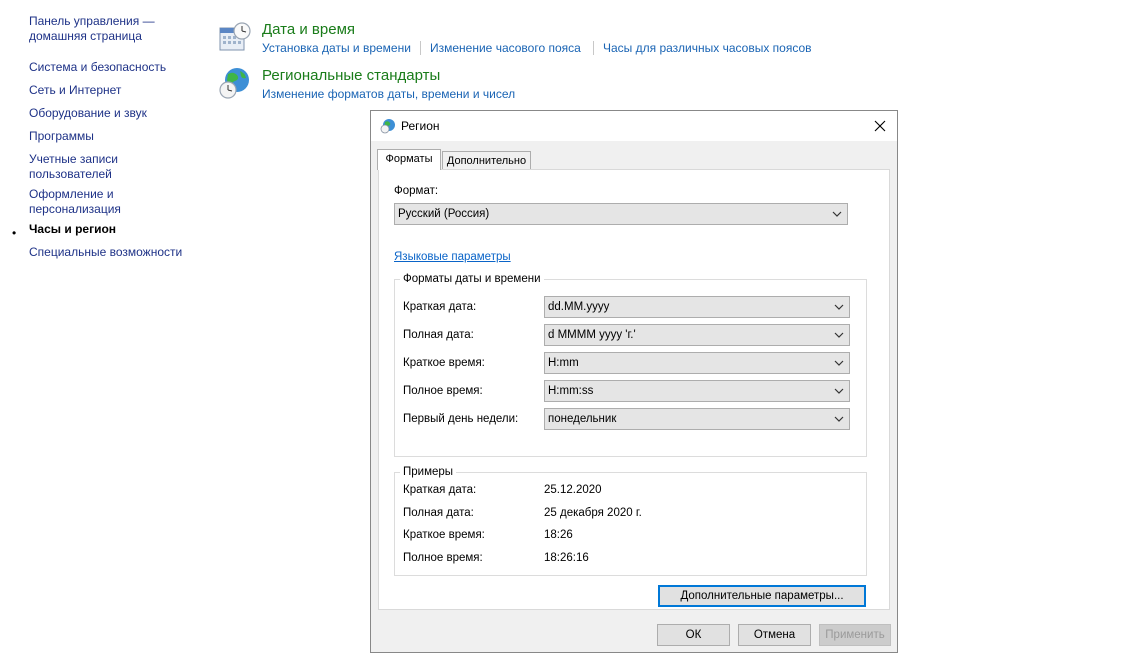 This screenshot has height=668, width=1123. Describe the element at coordinates (566, 558) in the screenshot. I see `example-long-time-value: 18:26:16` at that location.